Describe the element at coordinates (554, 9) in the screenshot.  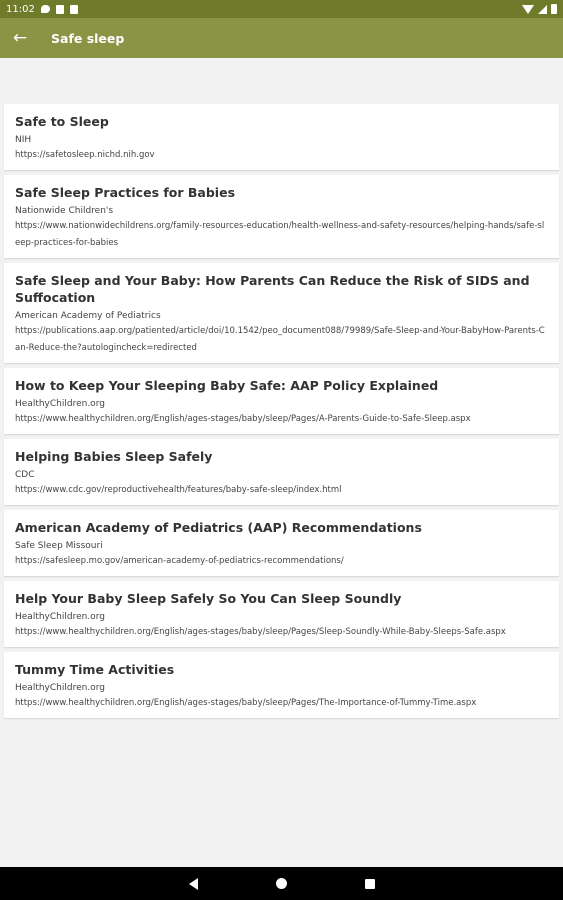
I see `battery-icon` at that location.